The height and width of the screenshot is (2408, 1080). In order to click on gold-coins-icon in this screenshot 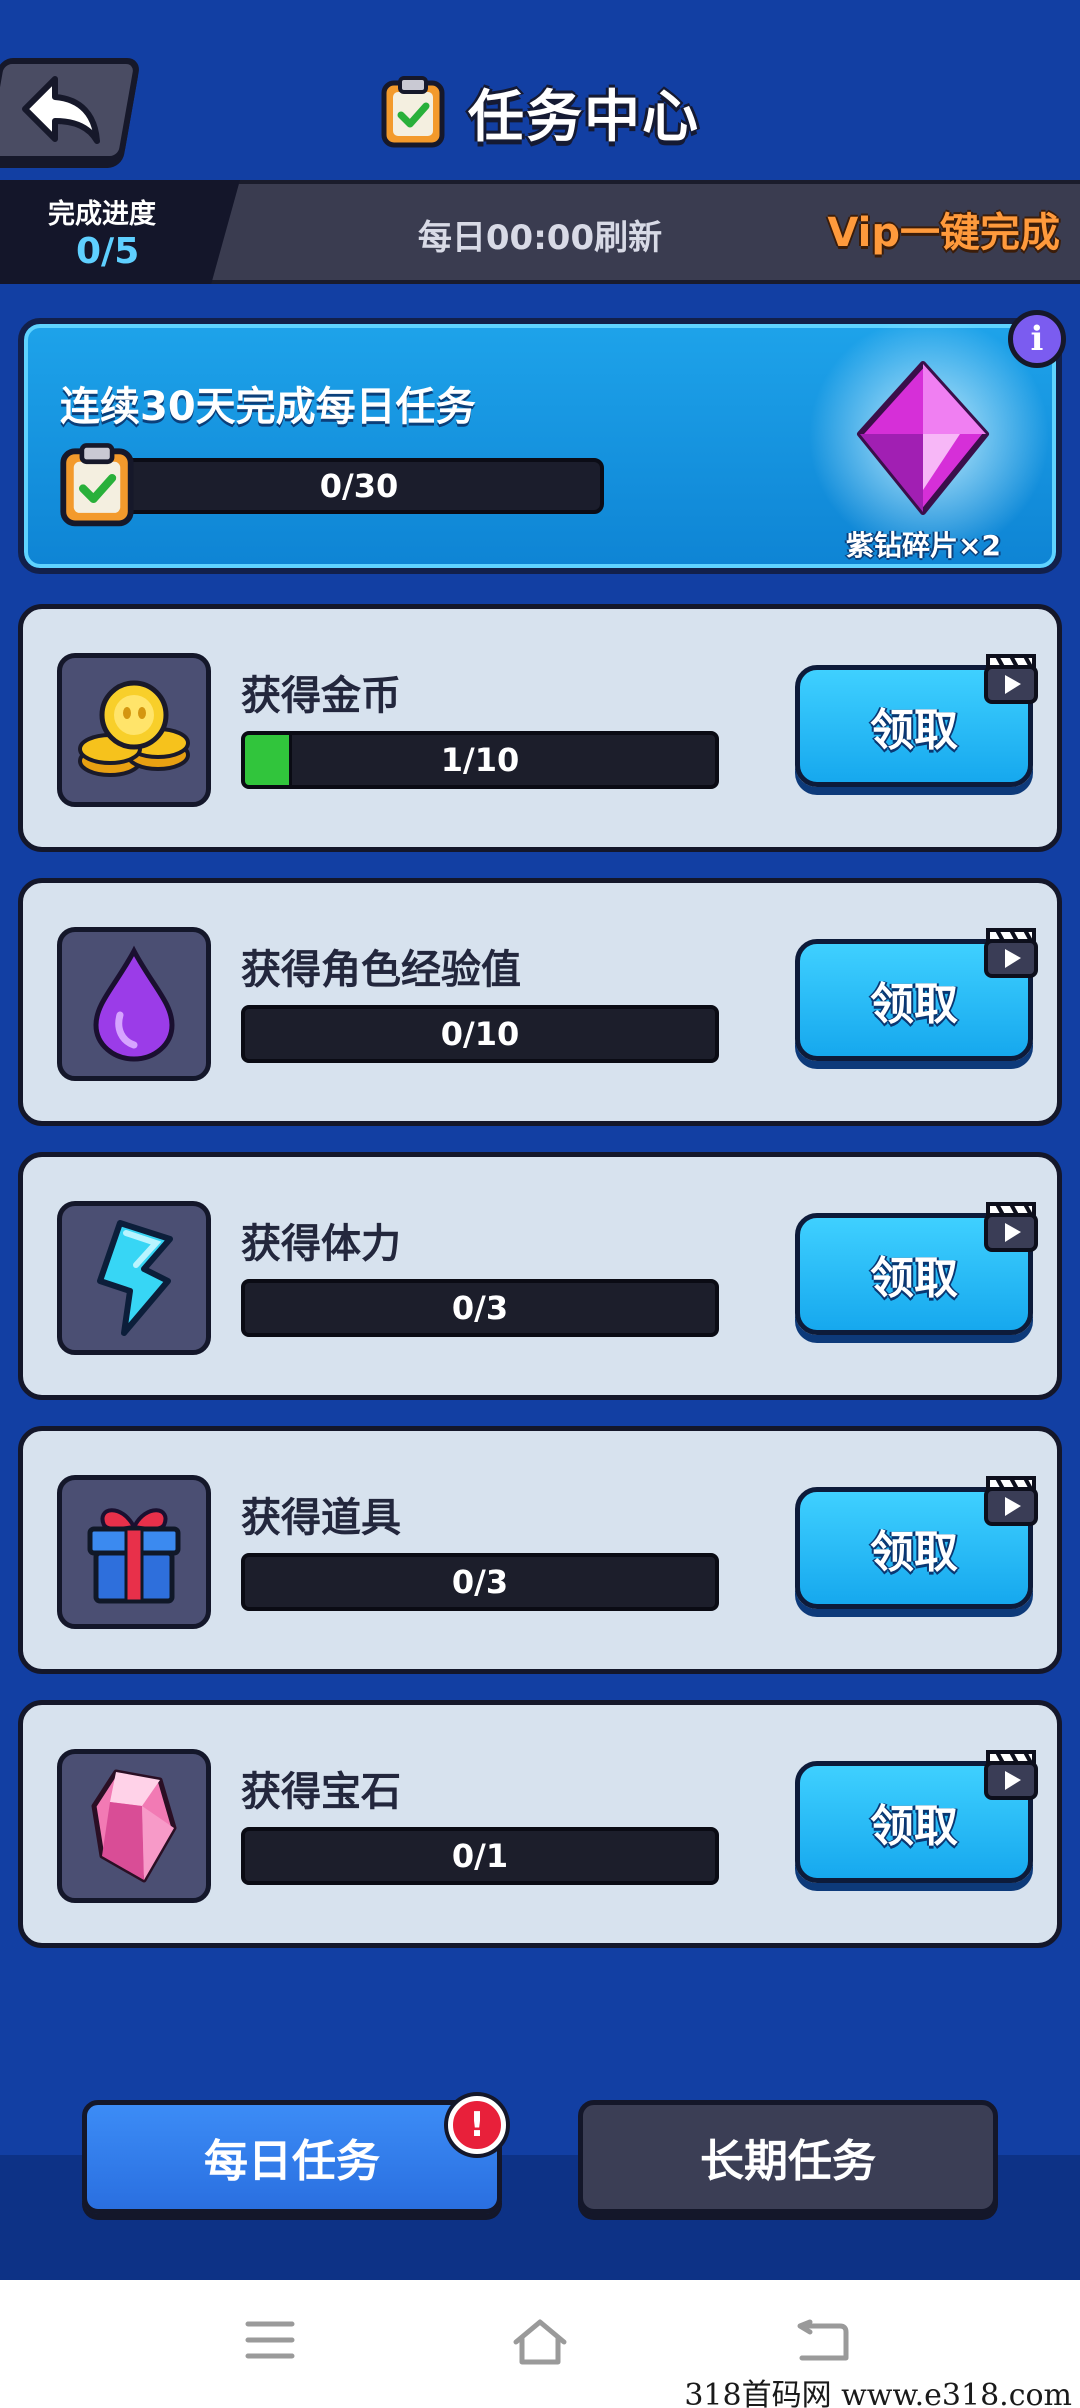, I will do `click(134, 728)`.